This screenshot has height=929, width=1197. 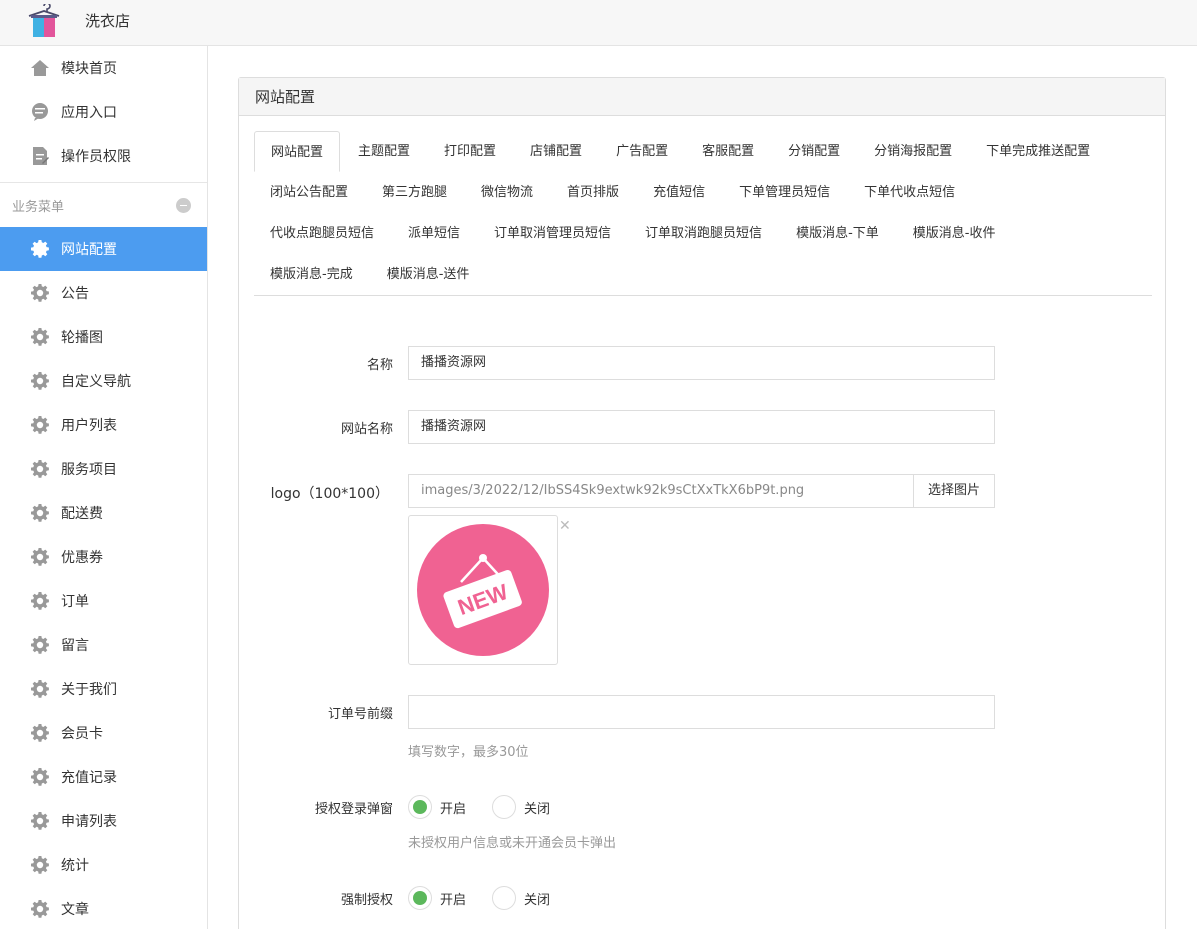 What do you see at coordinates (483, 590) in the screenshot?
I see `logo-preview: NEW` at bounding box center [483, 590].